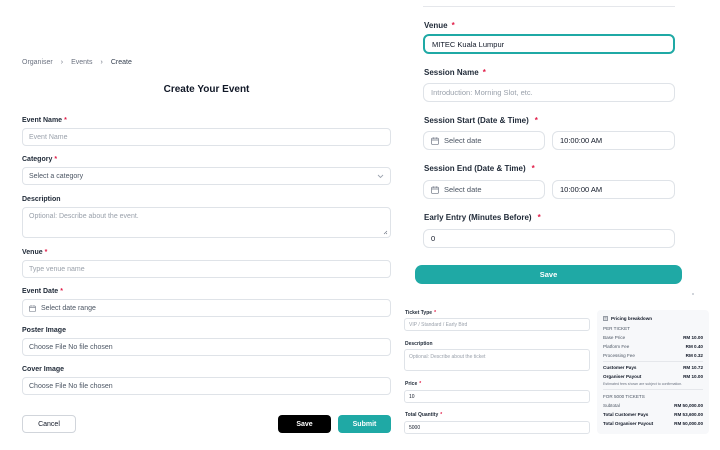 Image resolution: width=720 pixels, height=450 pixels. What do you see at coordinates (653, 367) in the screenshot?
I see `customer-pays-row: Customer Pays RM 10.72` at bounding box center [653, 367].